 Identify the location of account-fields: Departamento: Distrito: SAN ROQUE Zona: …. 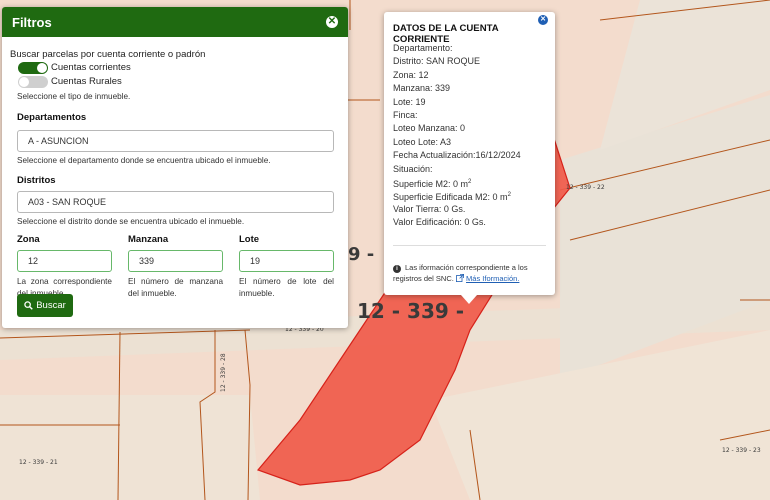
(457, 135).